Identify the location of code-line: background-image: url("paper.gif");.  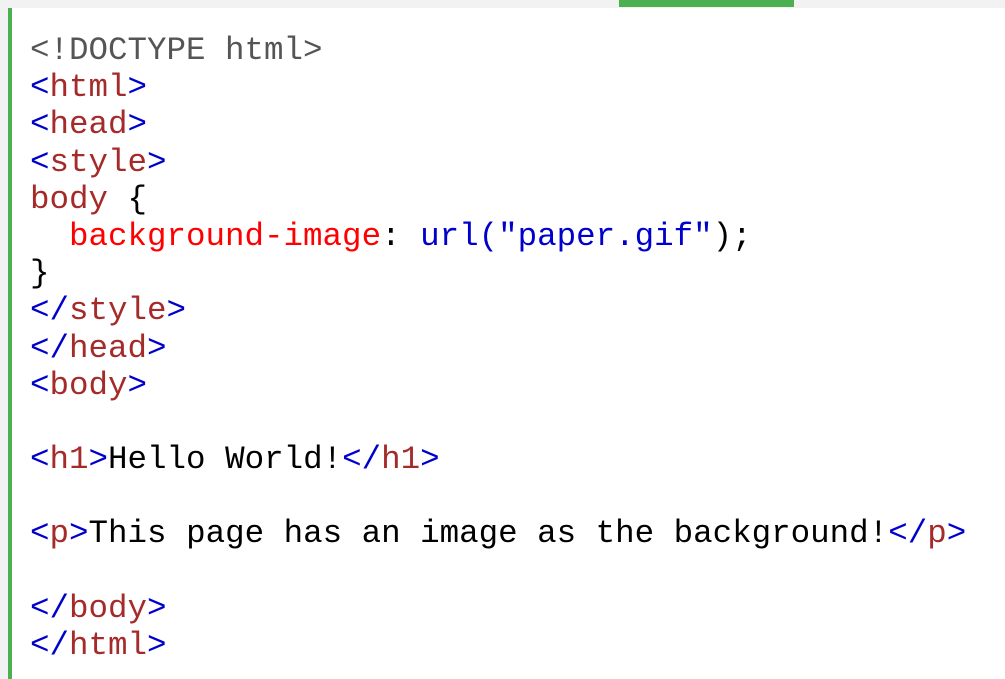
(498, 236).